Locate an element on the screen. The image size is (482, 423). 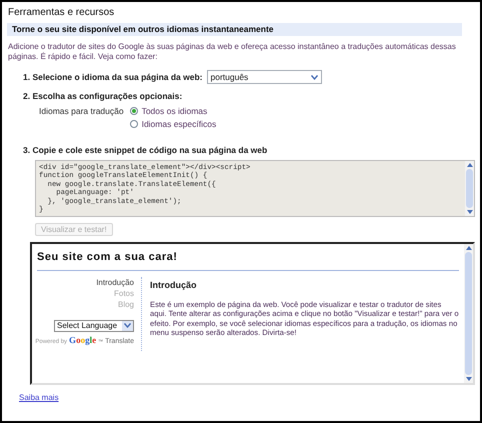
intro-text: Adicione o tradutor de sites do Google às suas páginas da web e ofereça acesso instantâneo a traduções automáticas dessas páginas. É rápido e fácil. Veja como fazer: is located at coordinates (232, 52).